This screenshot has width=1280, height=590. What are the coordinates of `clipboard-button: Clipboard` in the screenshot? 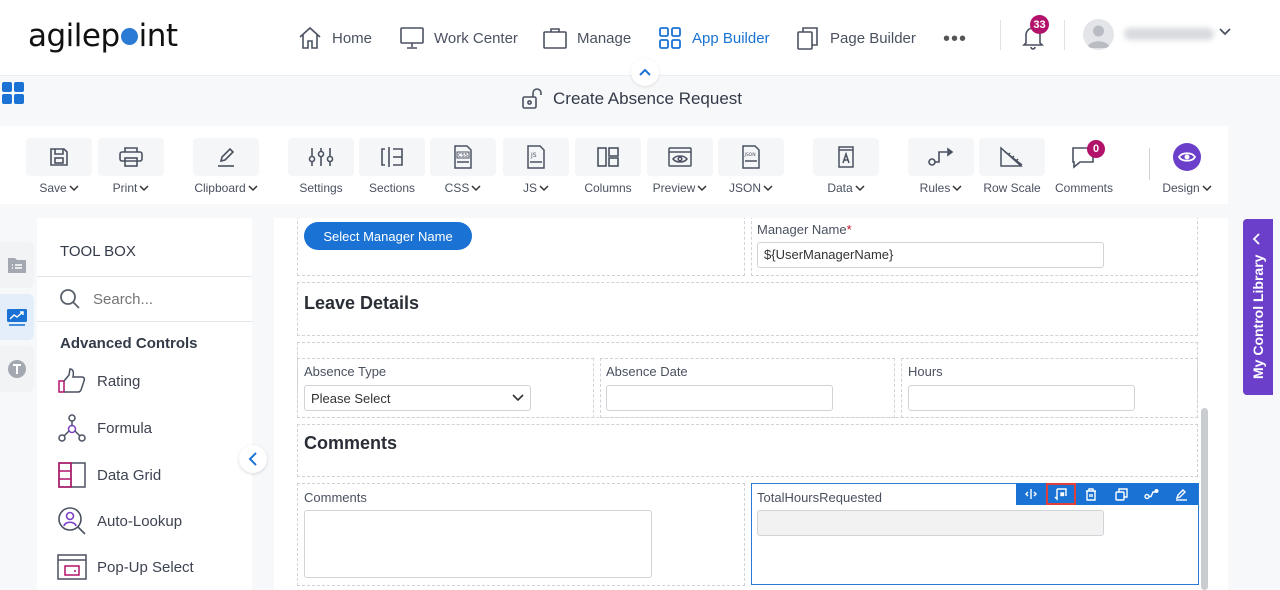 It's located at (226, 166).